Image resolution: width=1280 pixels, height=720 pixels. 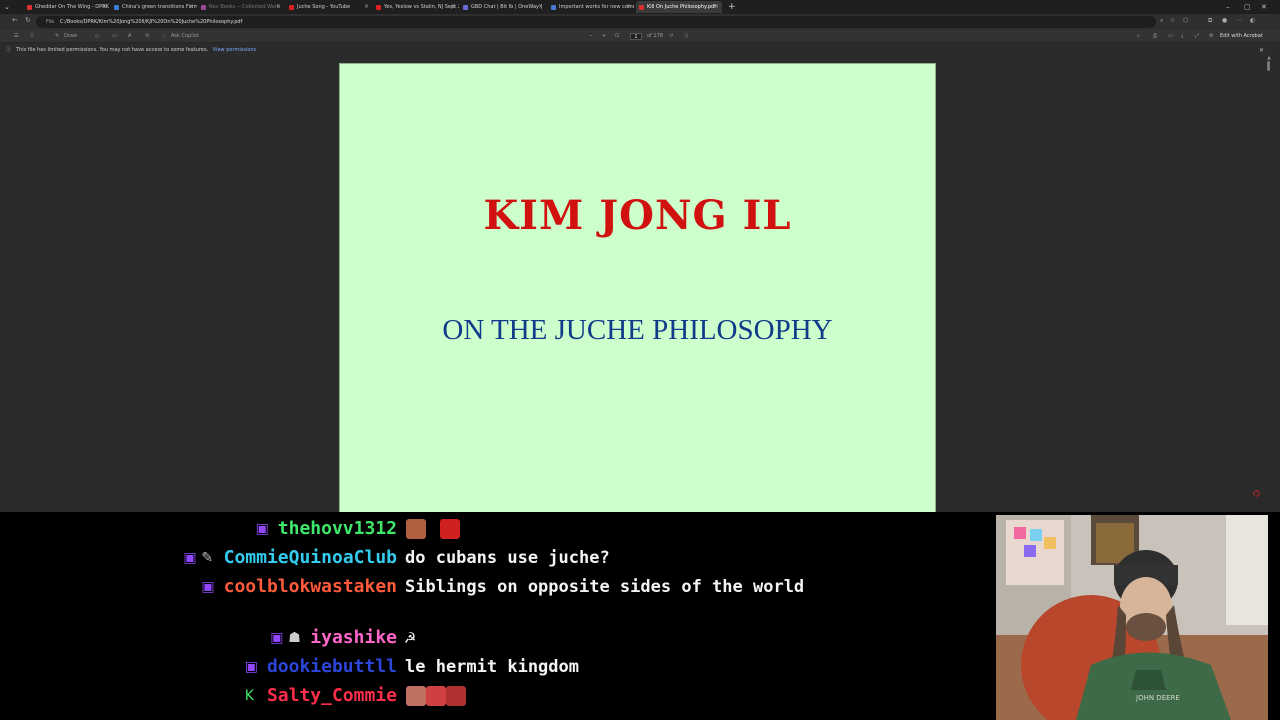 What do you see at coordinates (492, 667) in the screenshot?
I see `chat-message-text: le hermit kingdom` at bounding box center [492, 667].